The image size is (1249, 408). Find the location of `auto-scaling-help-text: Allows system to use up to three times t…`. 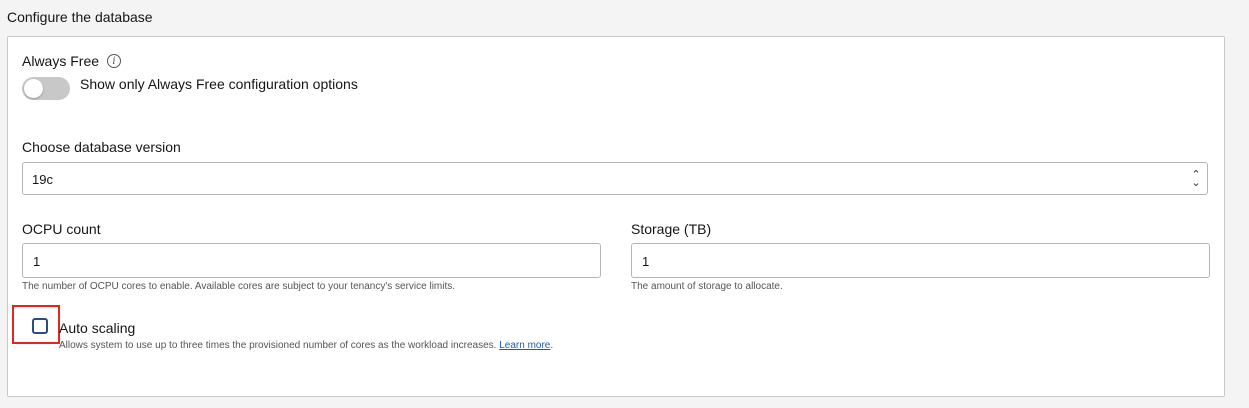

auto-scaling-help-text: Allows system to use up to three times t… is located at coordinates (278, 345).